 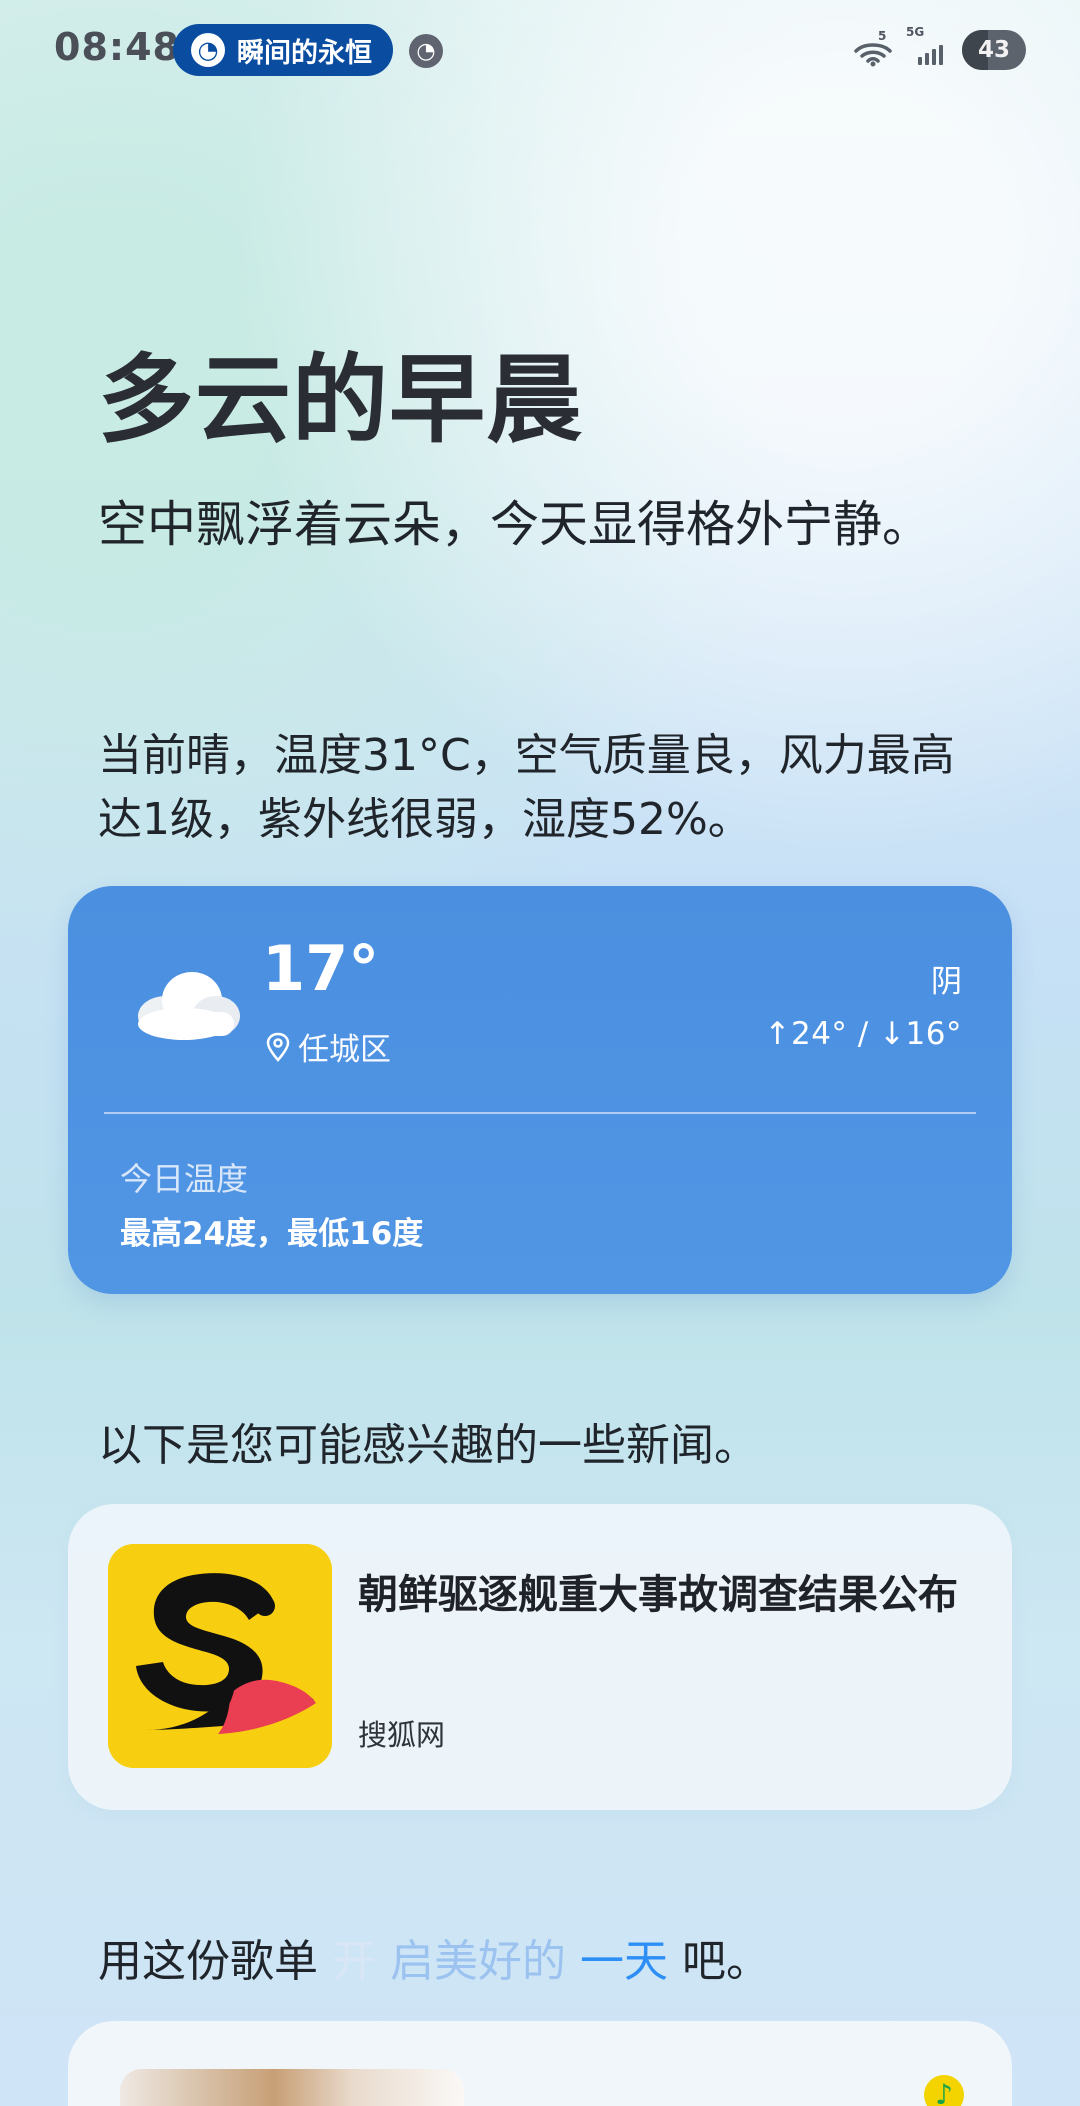 What do you see at coordinates (930, 55) in the screenshot?
I see `signal-bars` at bounding box center [930, 55].